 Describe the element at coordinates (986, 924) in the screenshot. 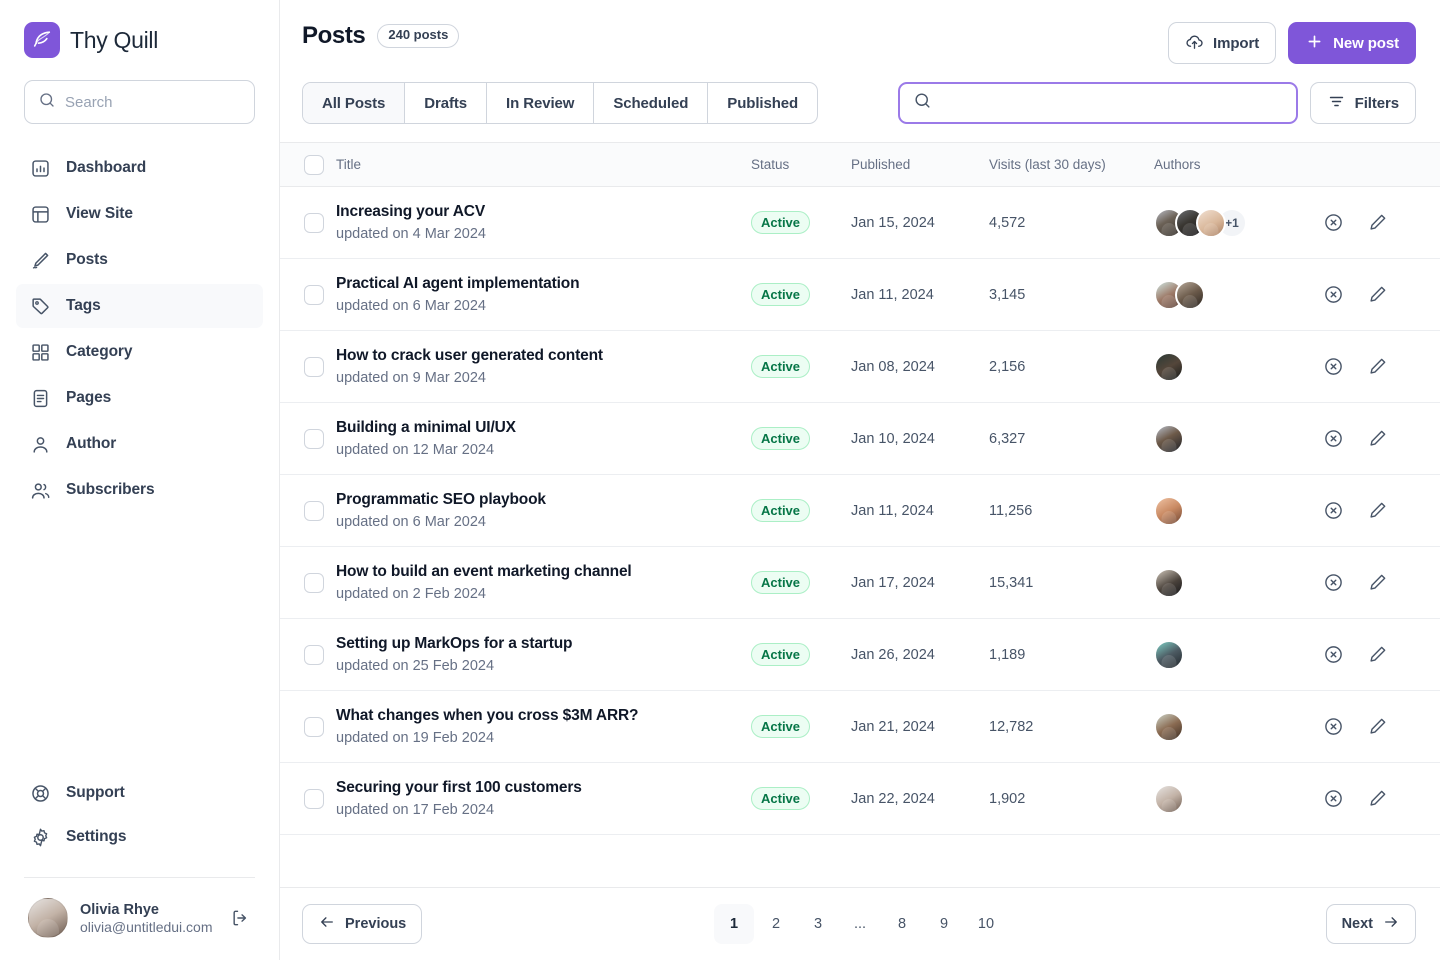

I see `page-number-10: 10` at that location.